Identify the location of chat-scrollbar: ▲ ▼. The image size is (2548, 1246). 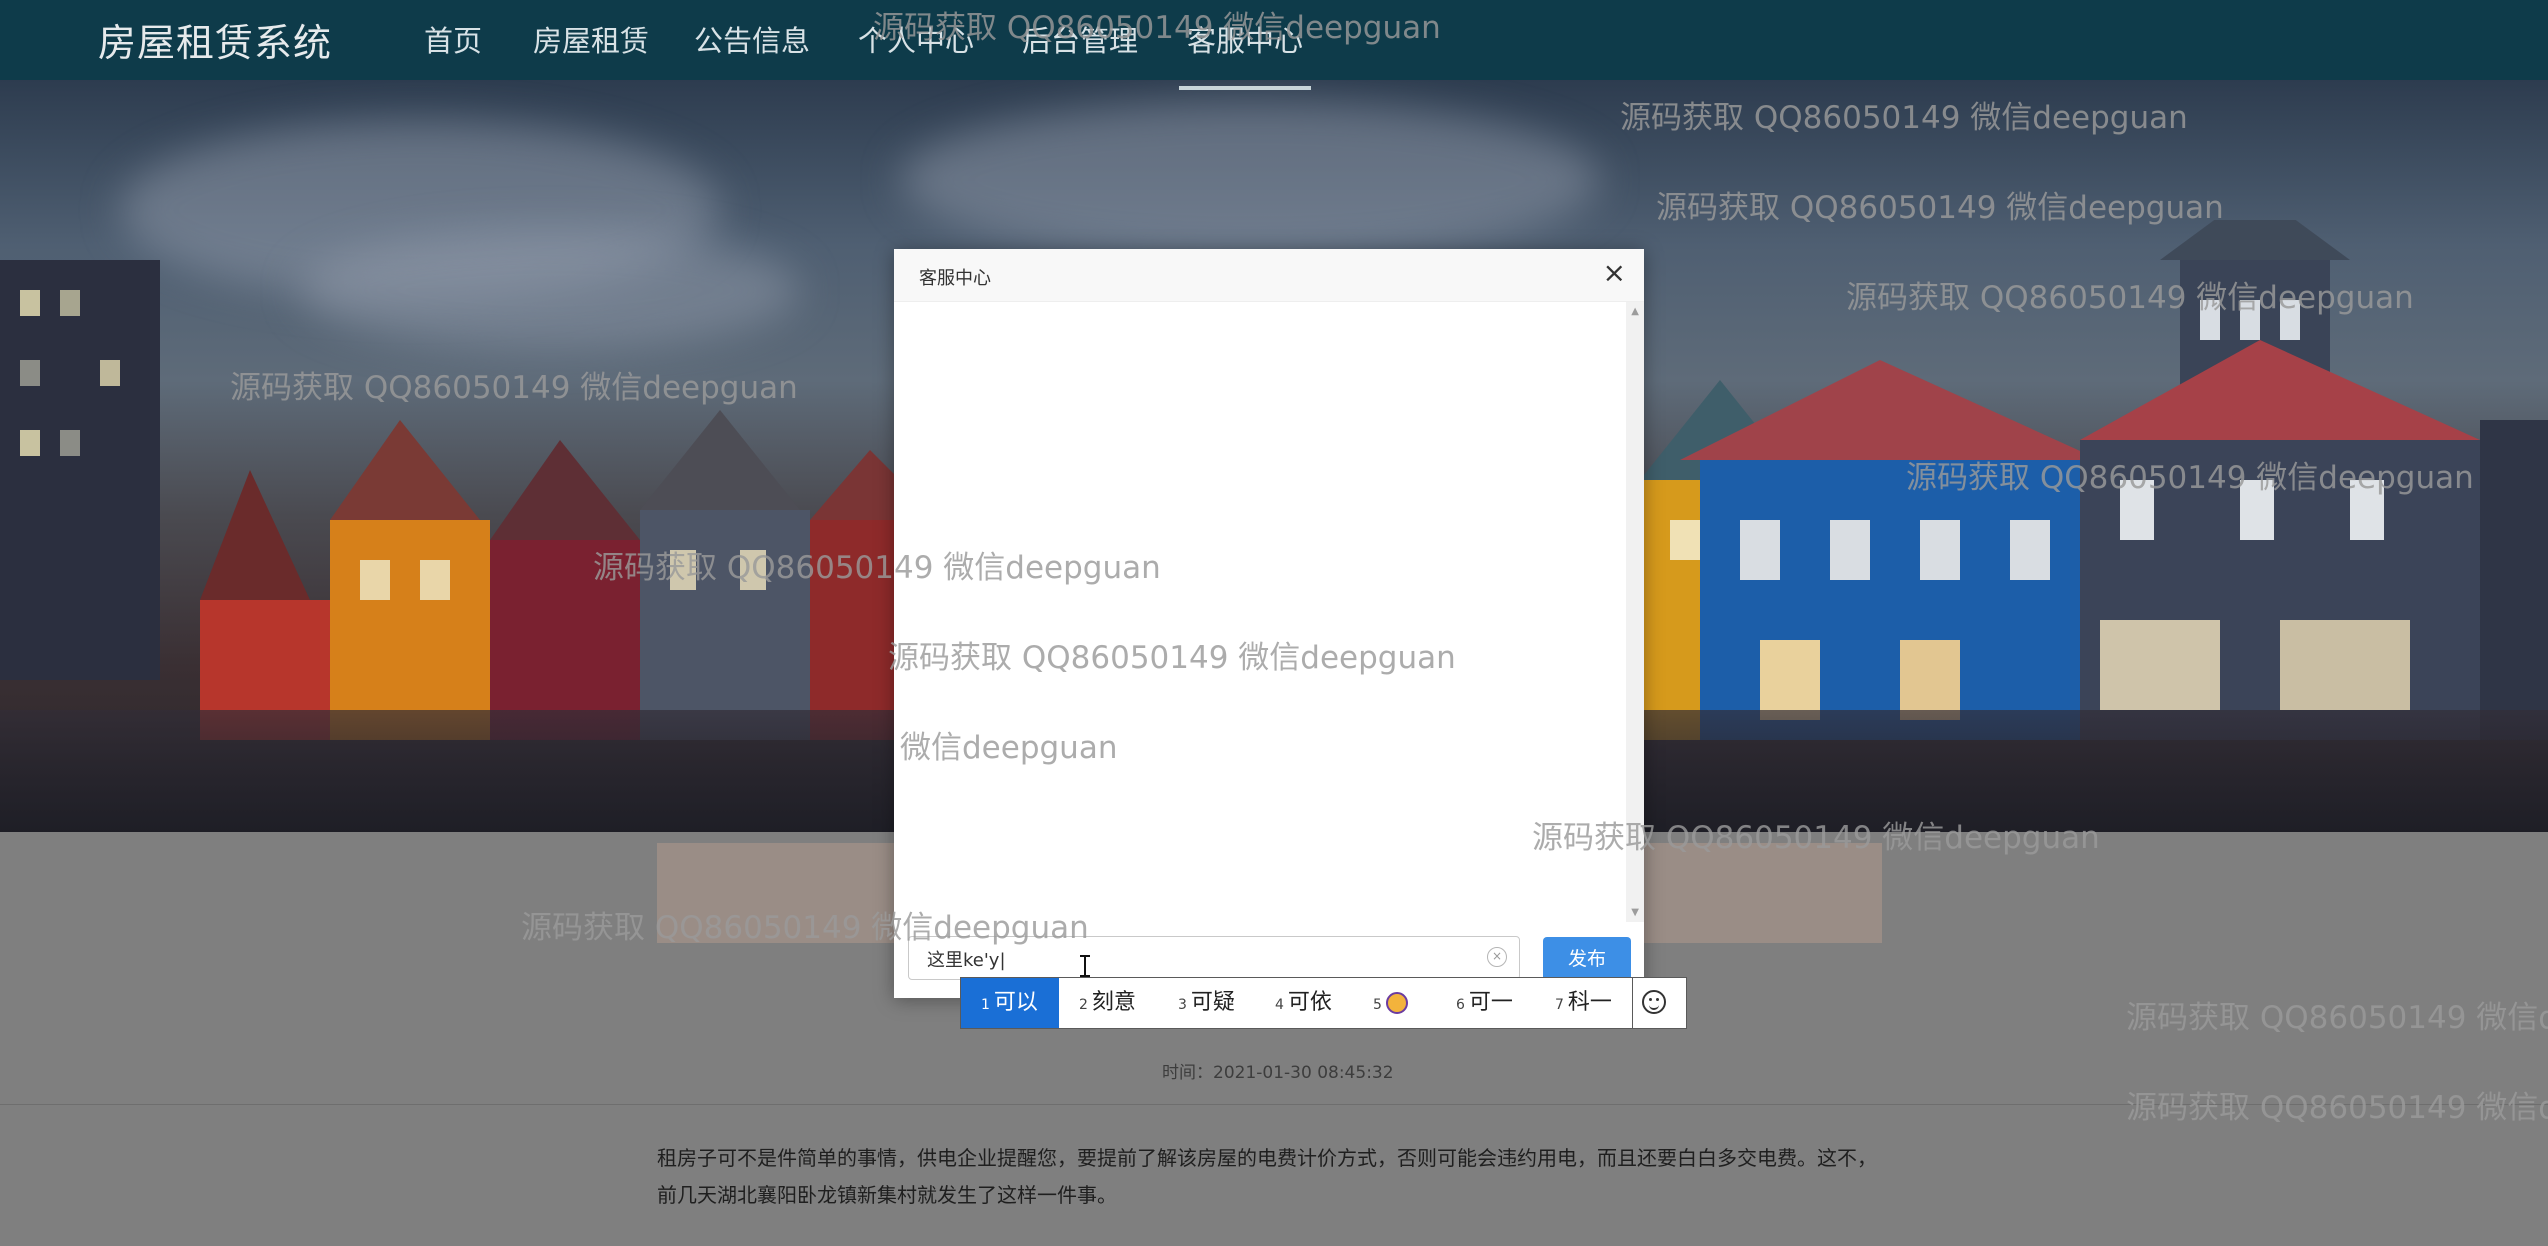
(1635, 612).